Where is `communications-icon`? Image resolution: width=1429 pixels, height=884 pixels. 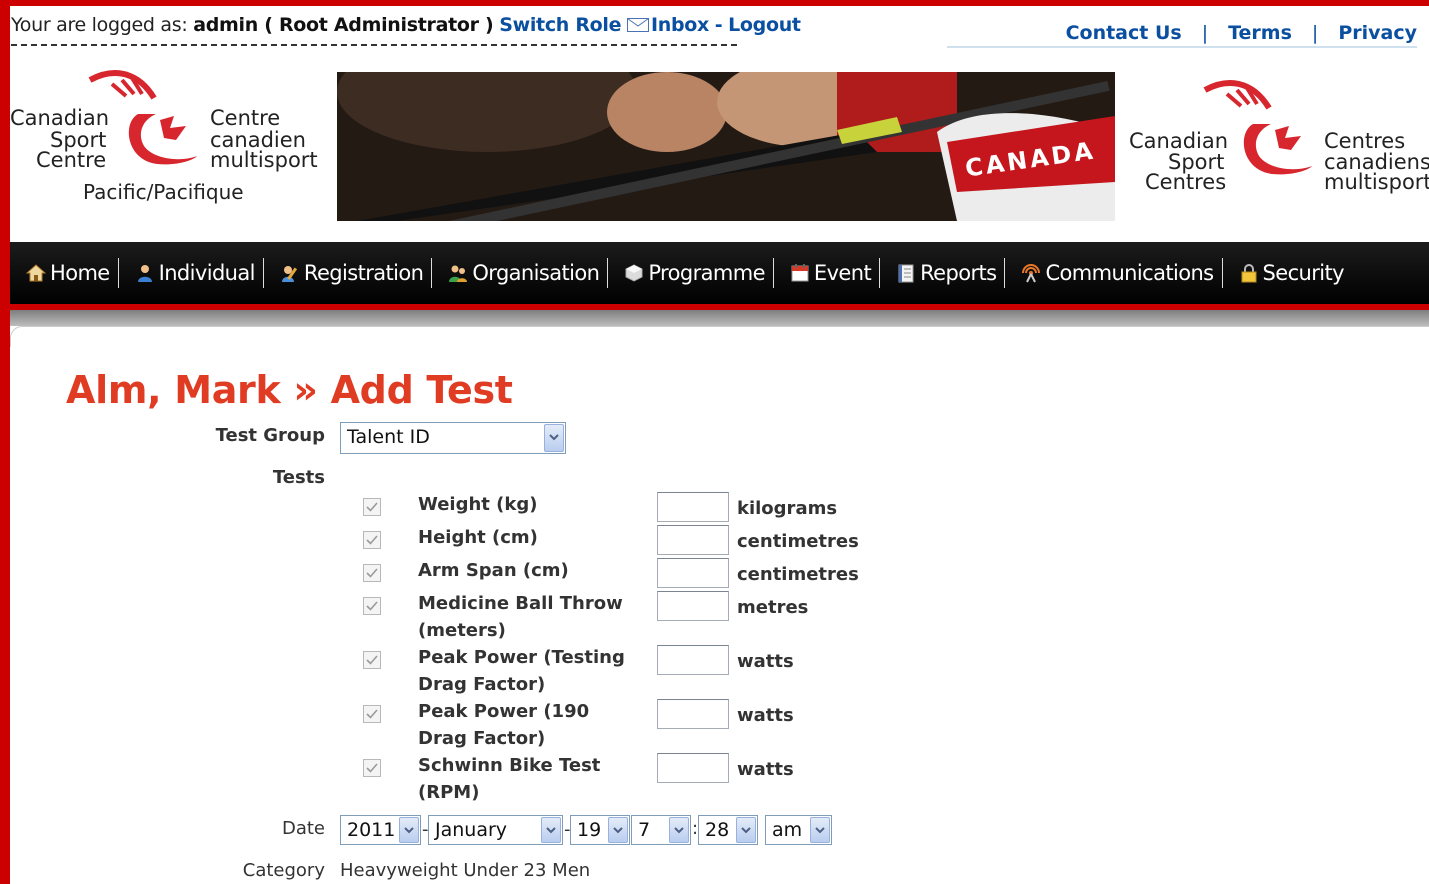 communications-icon is located at coordinates (1031, 273).